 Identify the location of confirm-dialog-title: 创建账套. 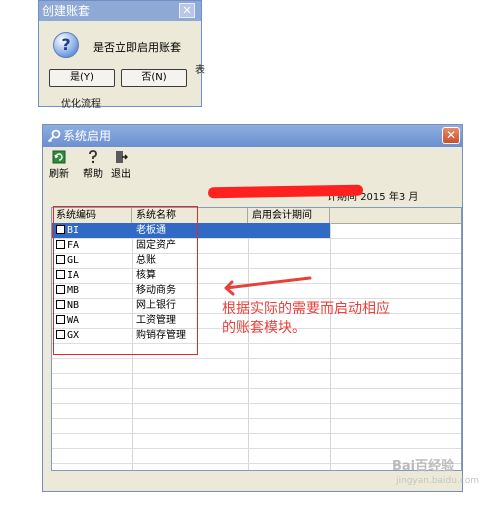
(66, 11).